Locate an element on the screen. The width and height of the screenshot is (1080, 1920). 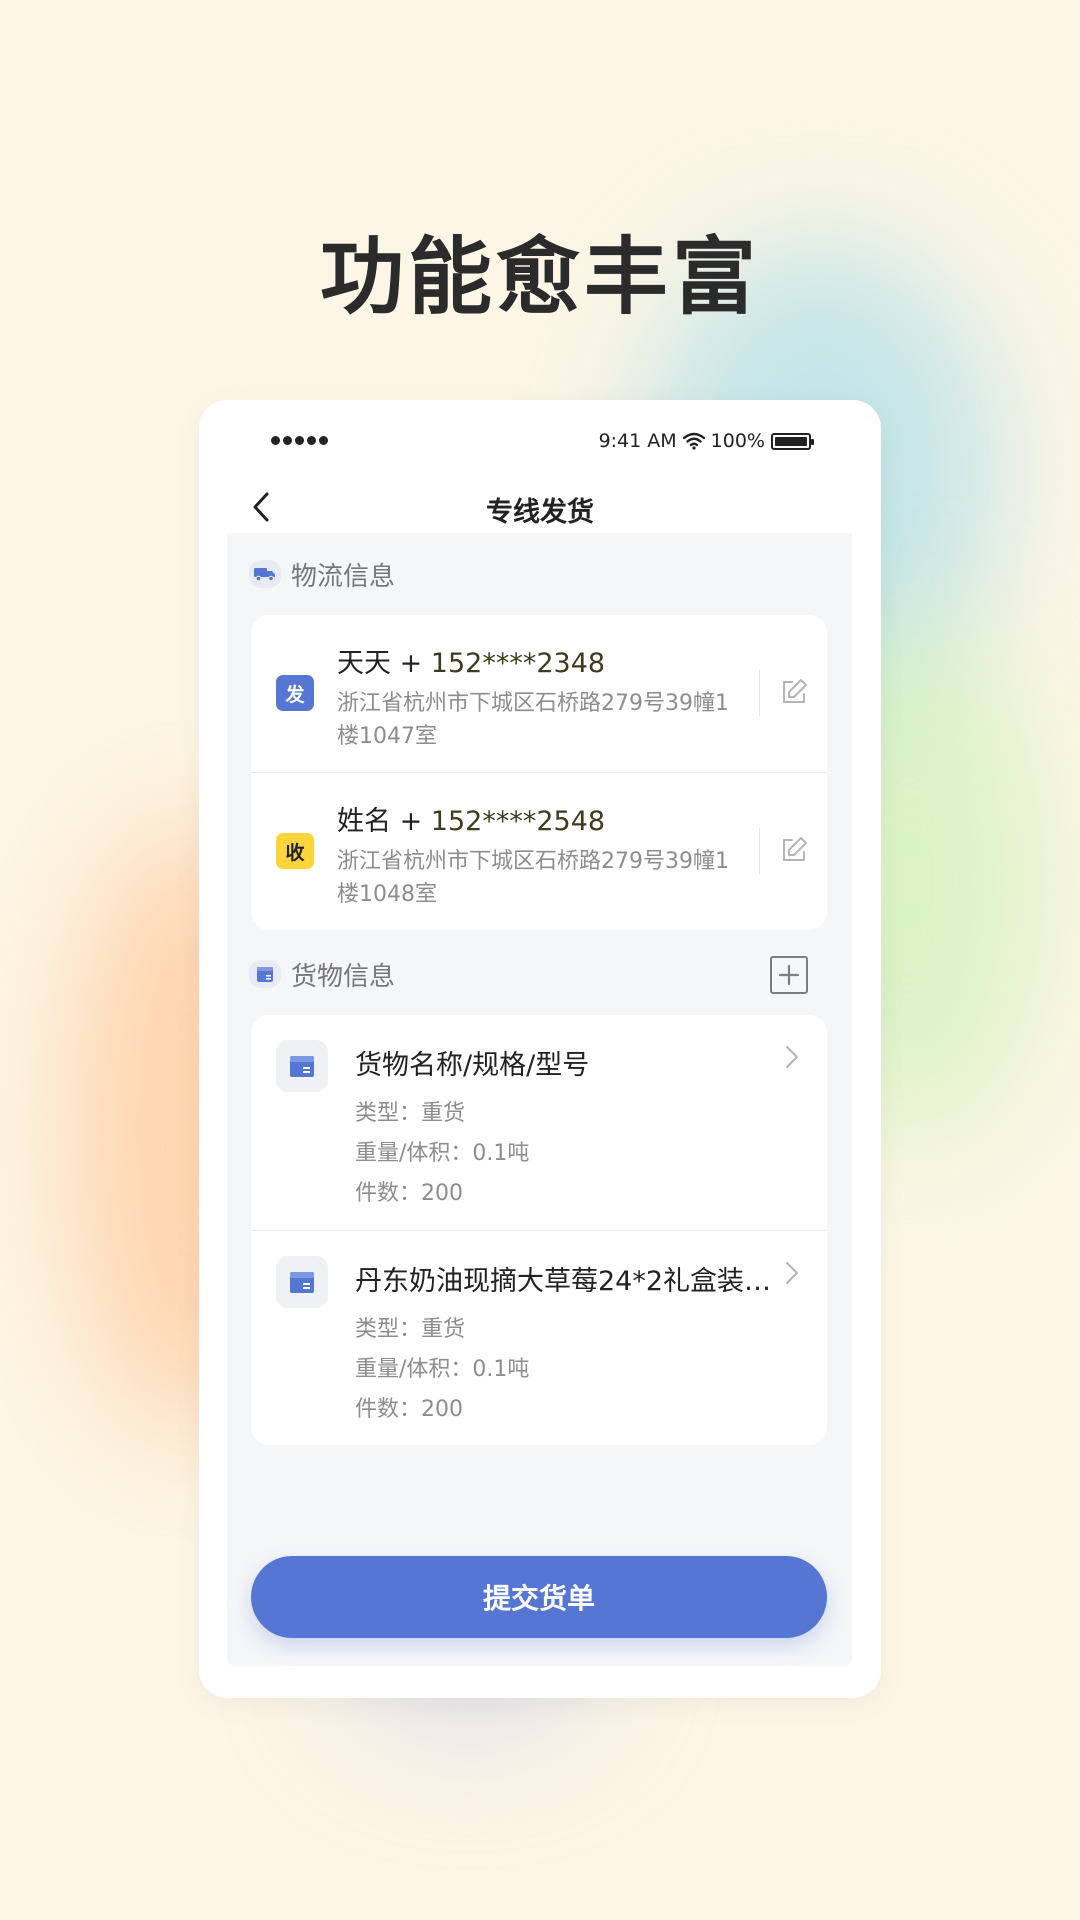
status-right: 9:41 AM 100% is located at coordinates (706, 441).